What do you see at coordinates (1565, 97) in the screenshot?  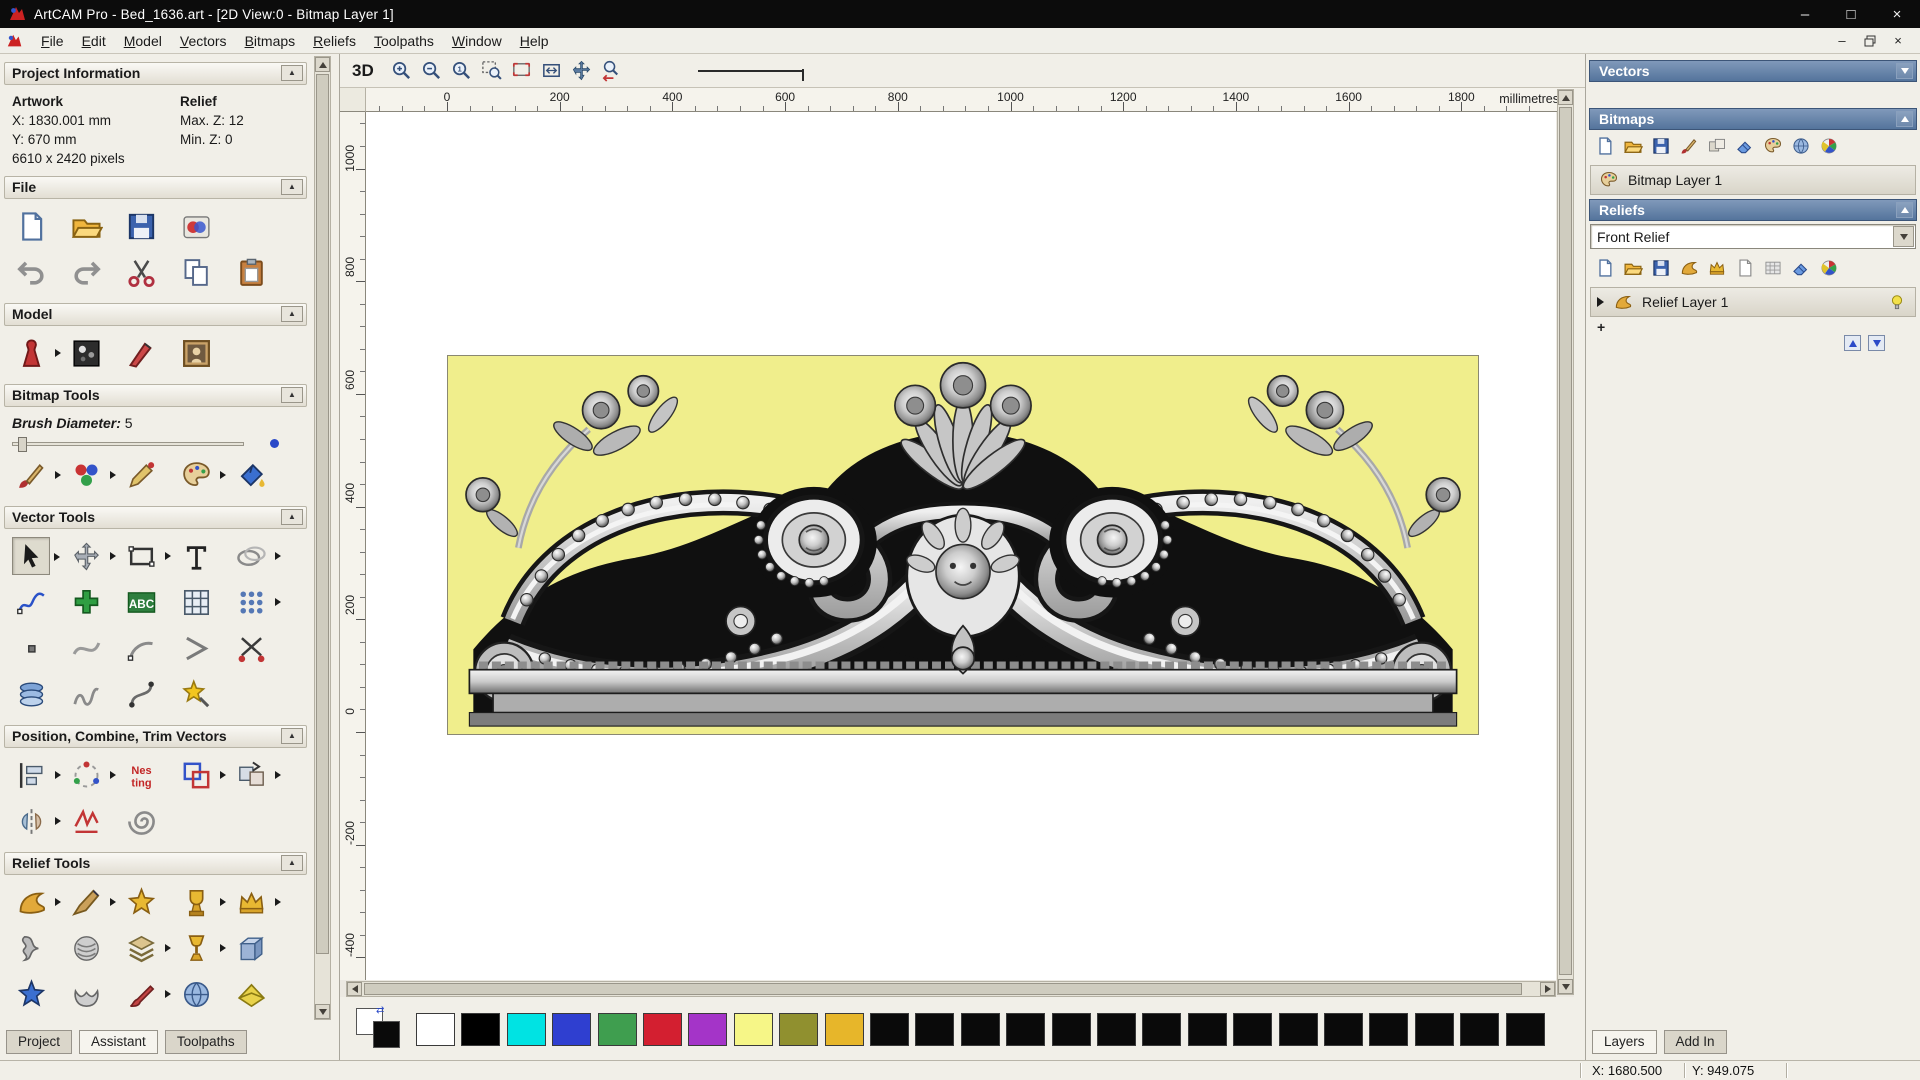 I see `canvas-scroll-up-button` at bounding box center [1565, 97].